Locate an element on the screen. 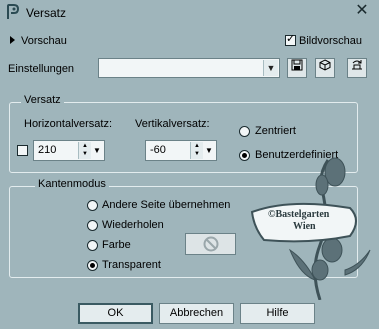 This screenshot has height=329, width=379. preview-toggle: Vorschau is located at coordinates (38, 41).